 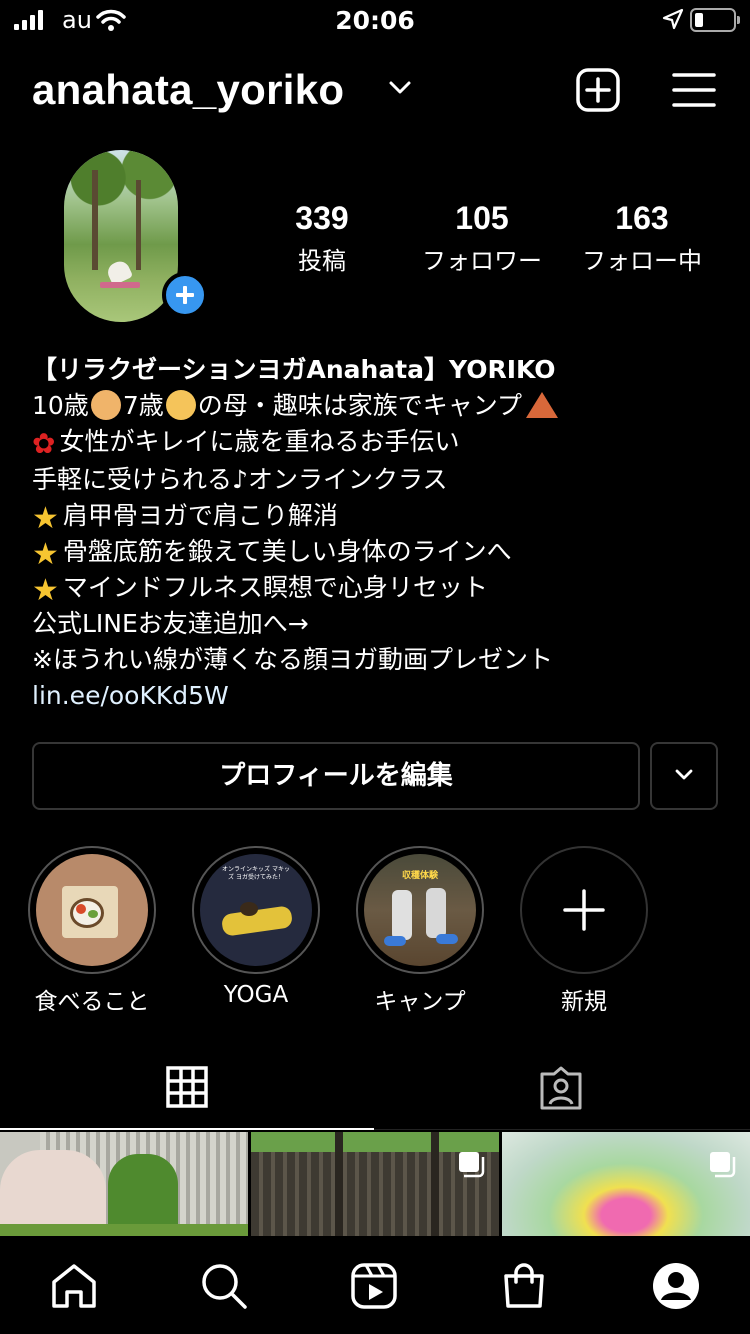 What do you see at coordinates (377, 516) in the screenshot?
I see `bio-line: ★ 肩甲骨ヨガで肩こり解消` at bounding box center [377, 516].